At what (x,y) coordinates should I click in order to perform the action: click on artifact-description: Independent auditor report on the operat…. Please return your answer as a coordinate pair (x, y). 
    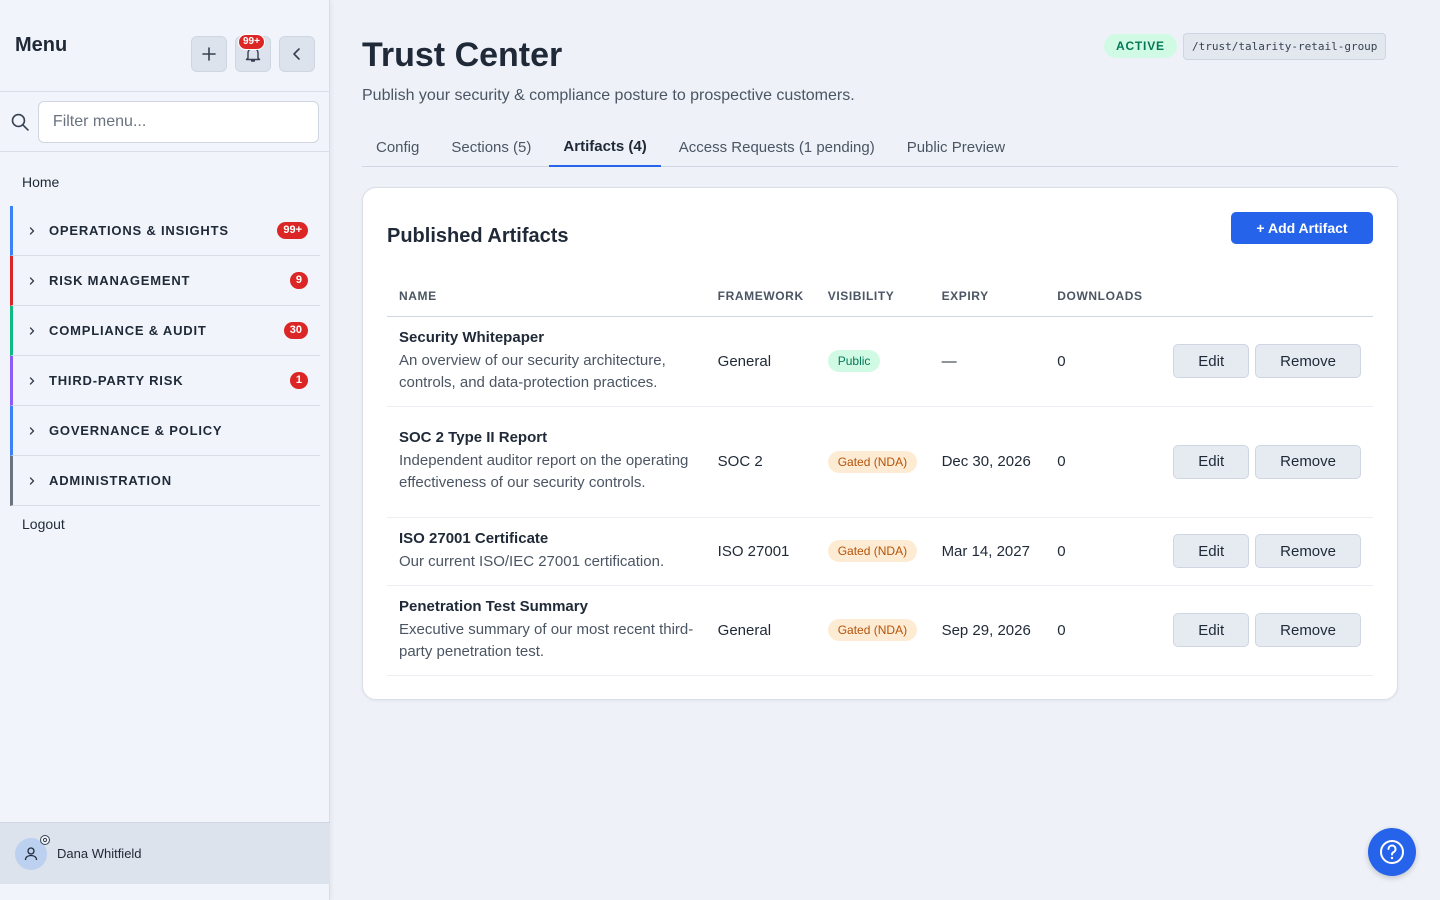
    Looking at the image, I should click on (544, 471).